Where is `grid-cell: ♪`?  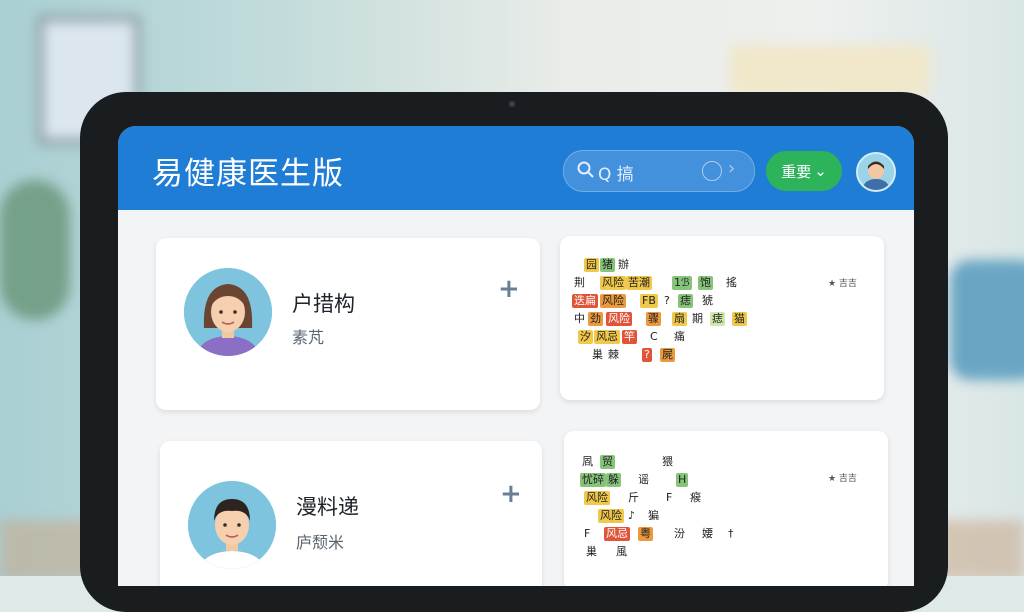
grid-cell: ♪ is located at coordinates (632, 515).